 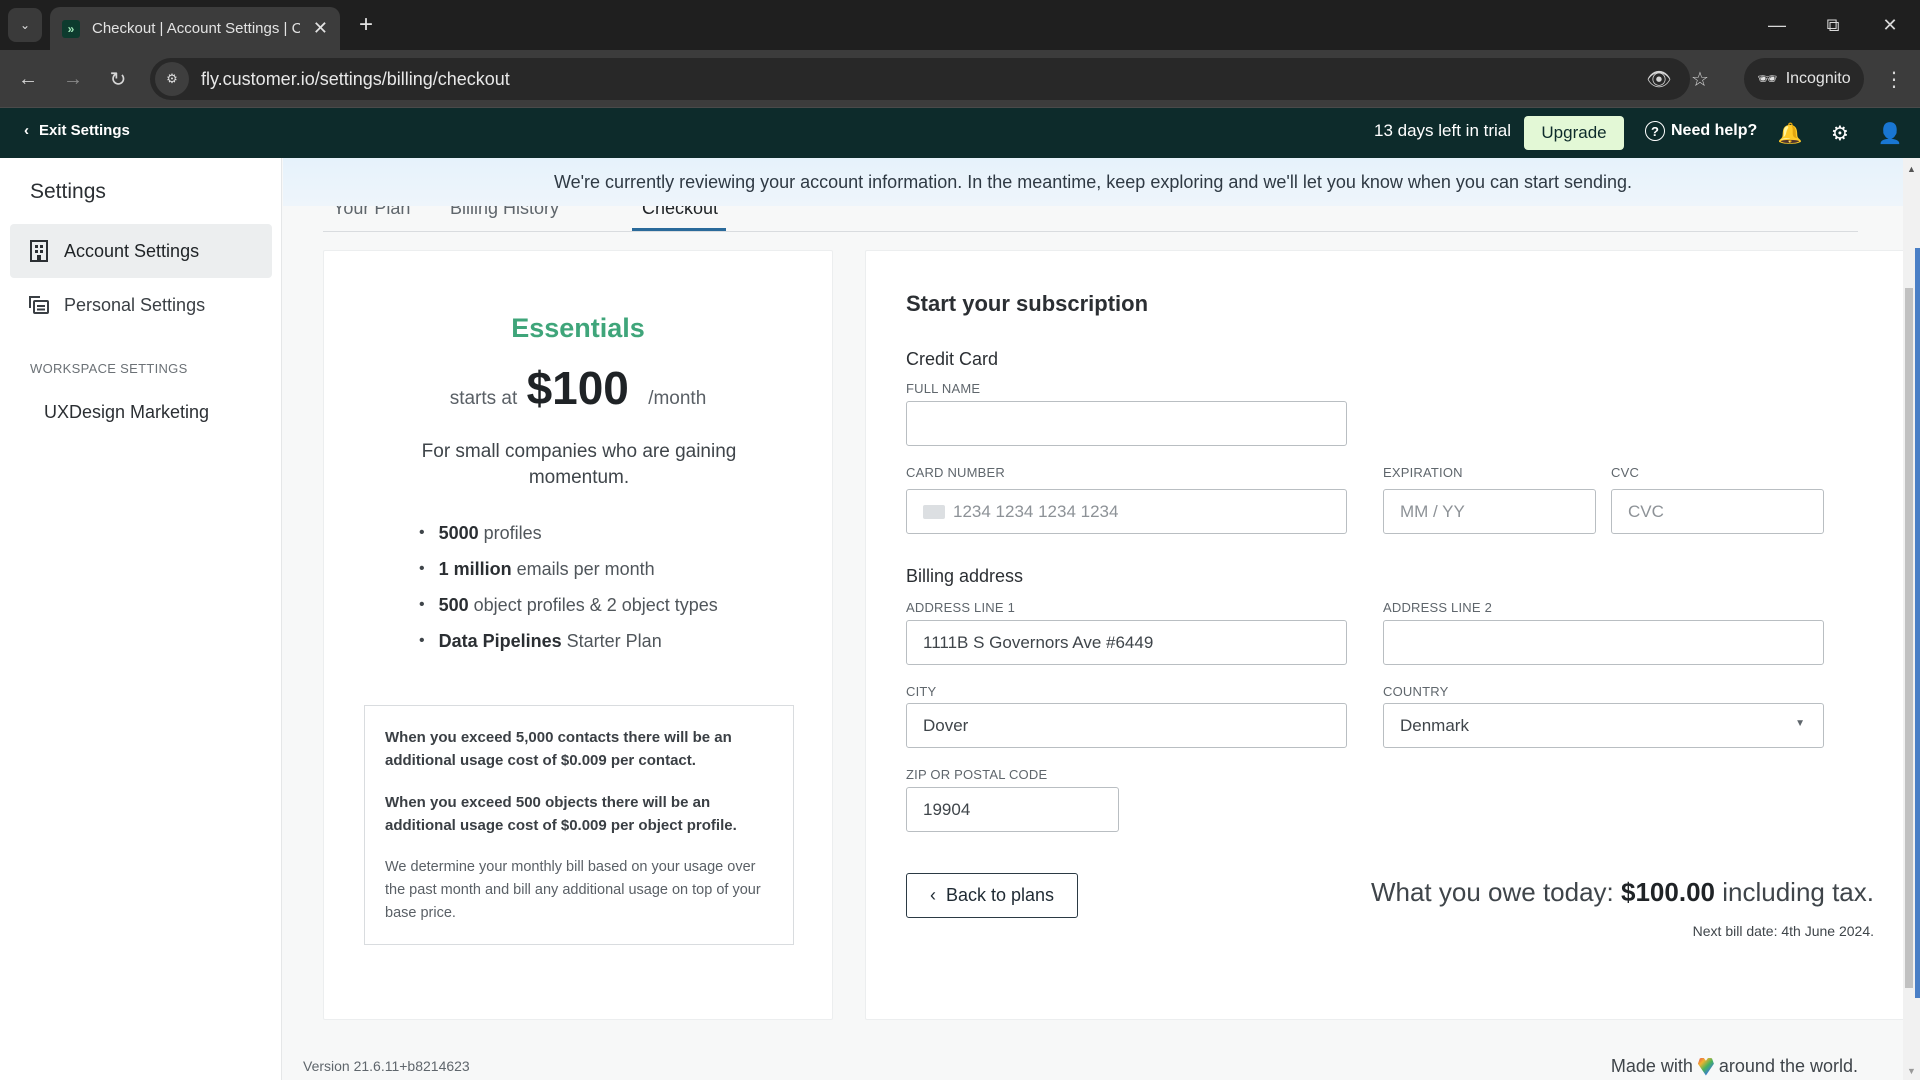 I want to click on full-name-input, so click(x=1126, y=423).